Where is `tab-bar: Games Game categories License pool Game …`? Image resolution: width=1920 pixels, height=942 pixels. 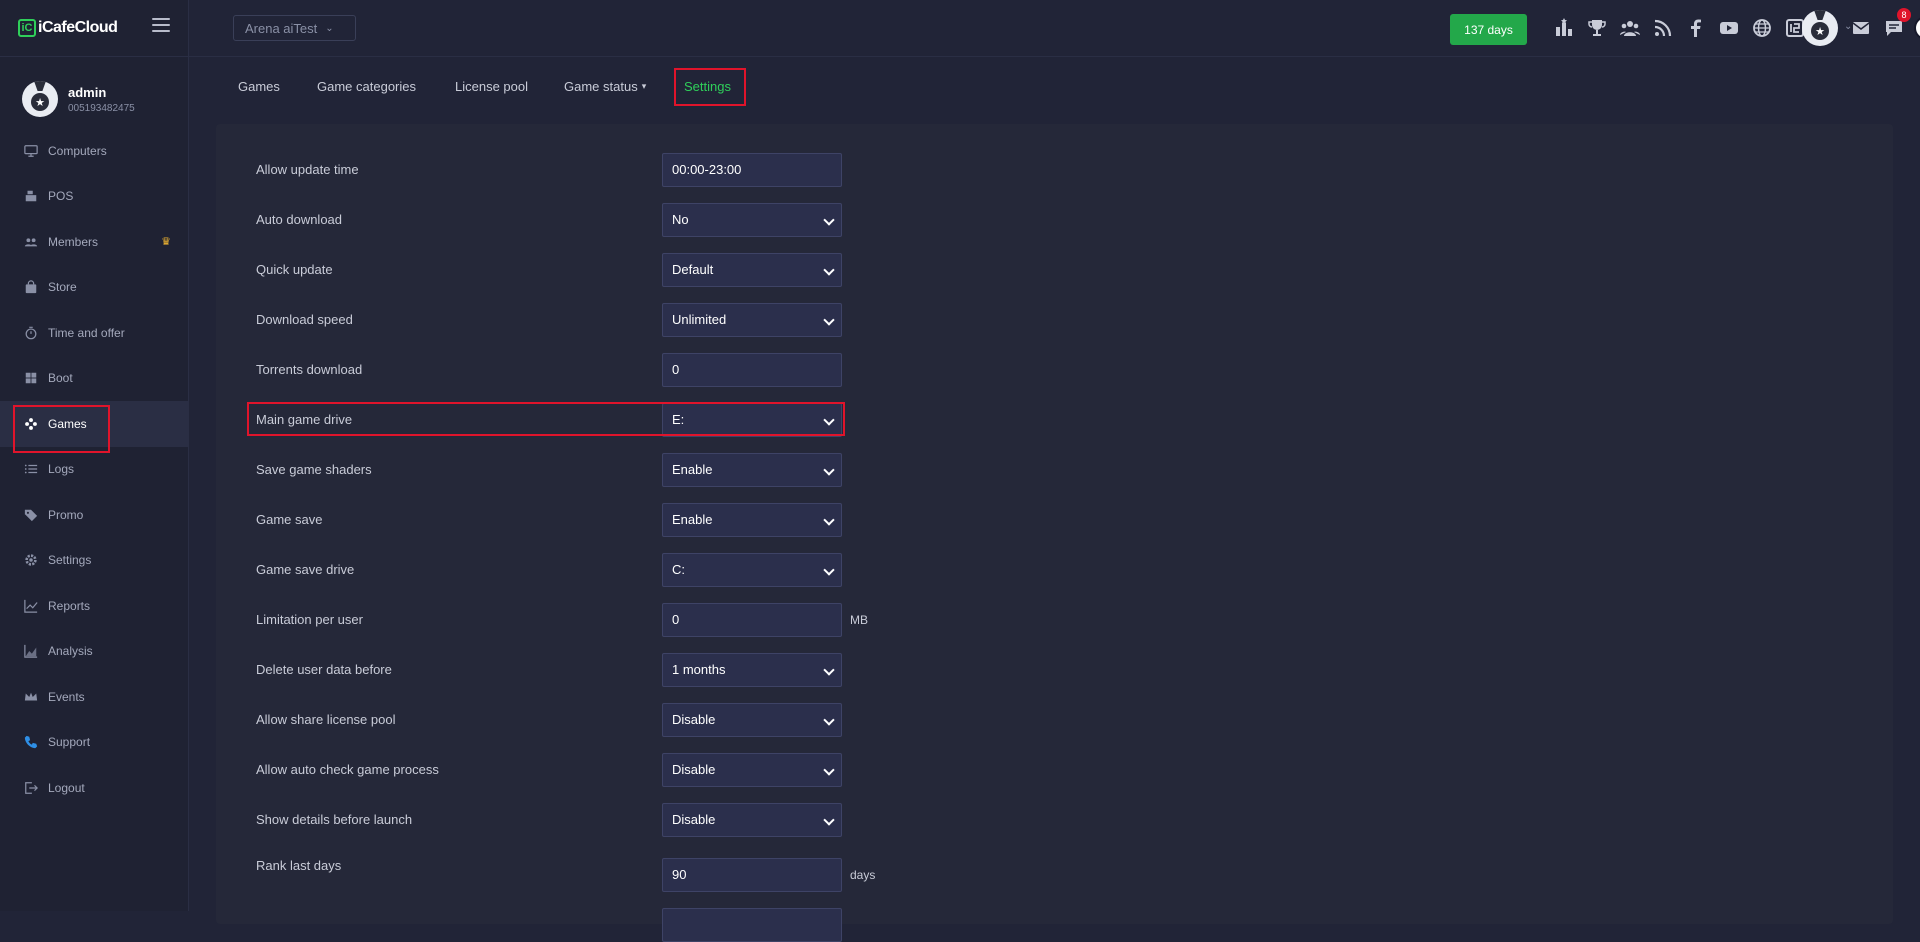
tab-bar: Games Game categories License pool Game … is located at coordinates (1054, 86).